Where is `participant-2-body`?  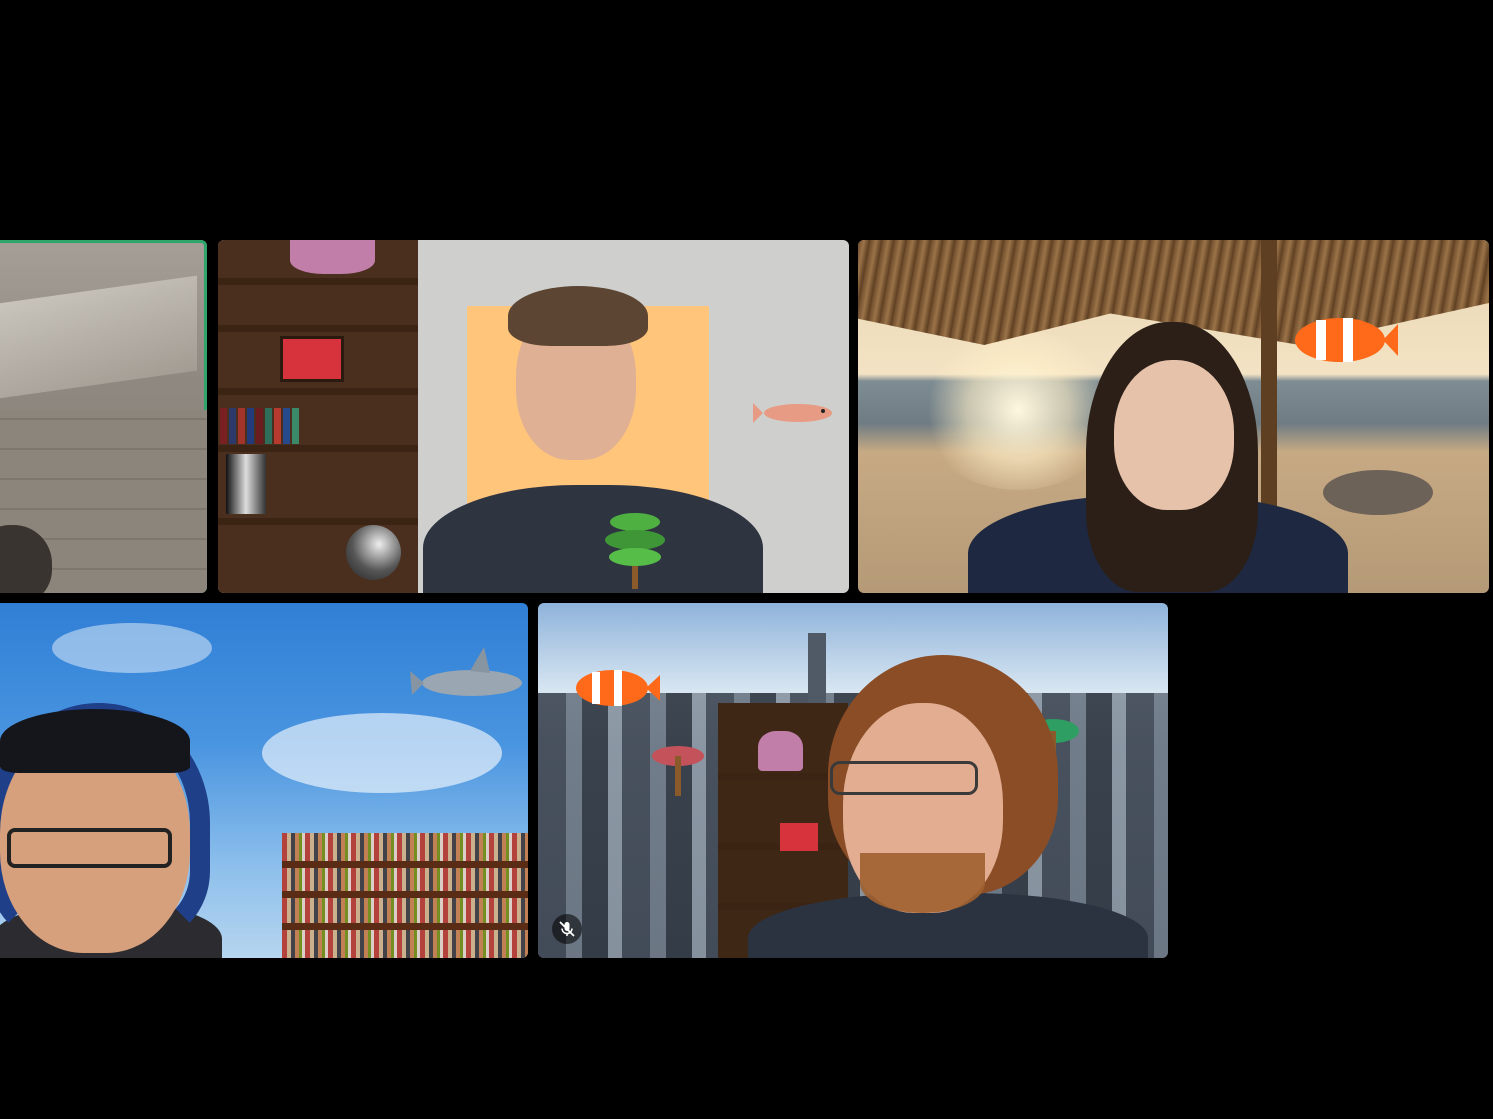 participant-2-body is located at coordinates (593, 539).